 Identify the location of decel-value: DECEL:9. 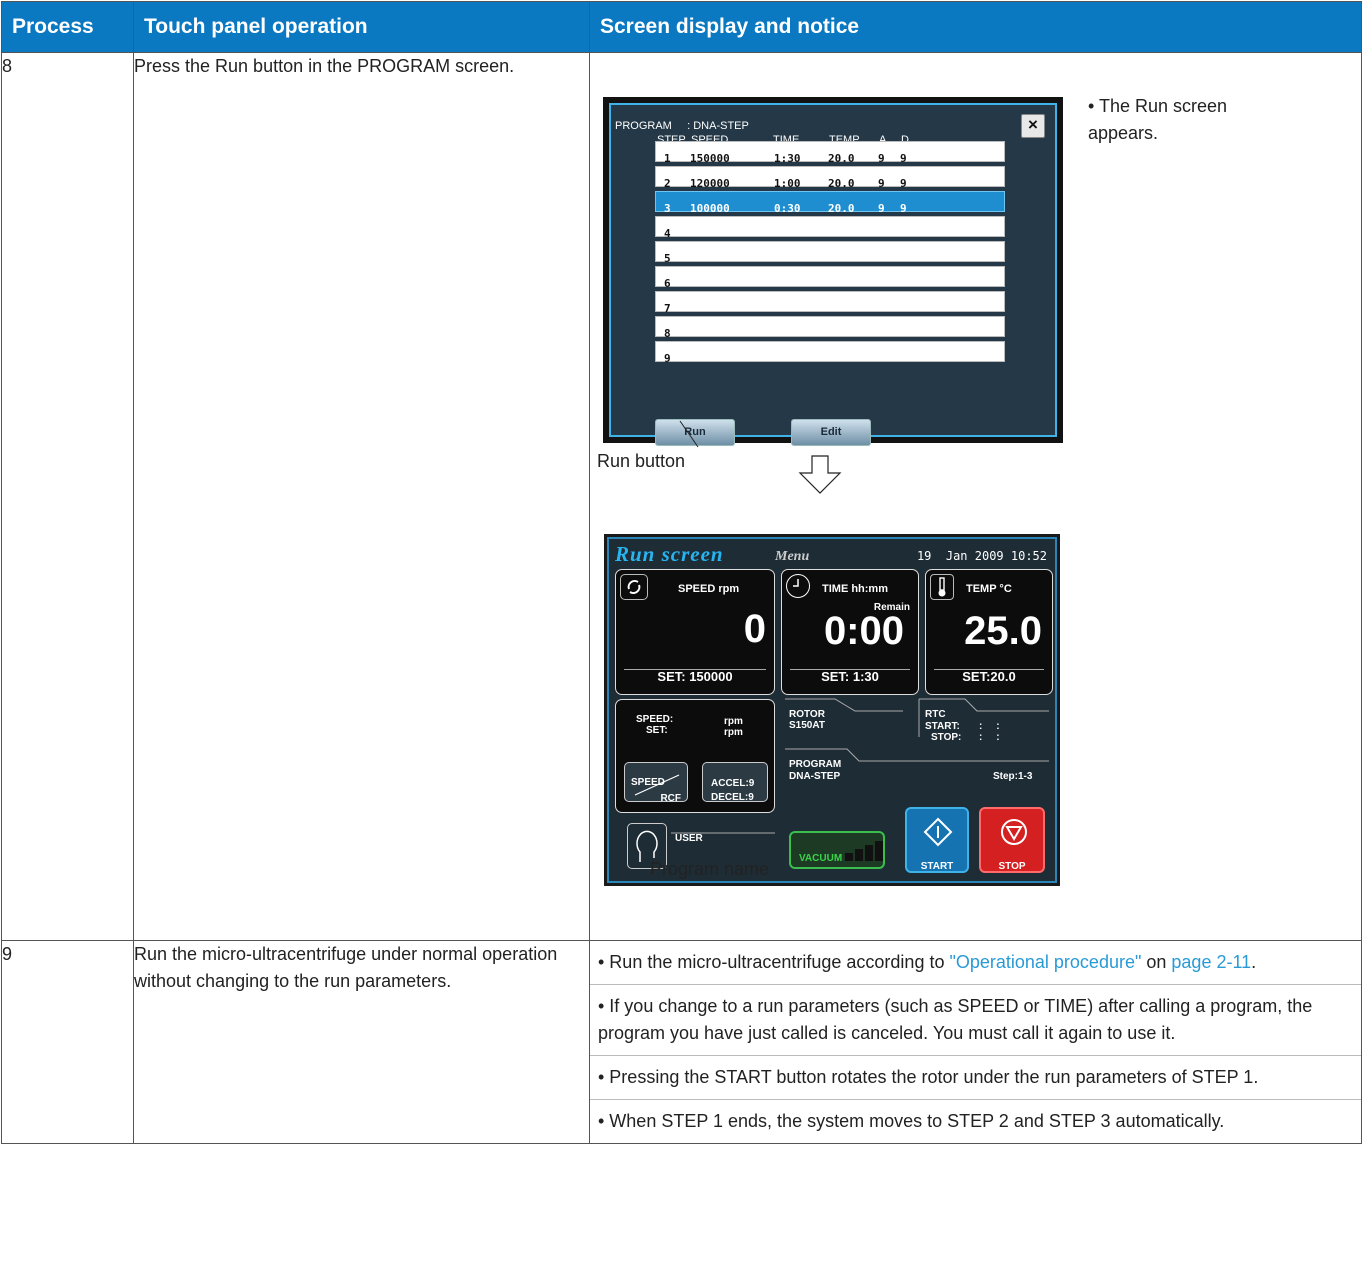
(732, 797).